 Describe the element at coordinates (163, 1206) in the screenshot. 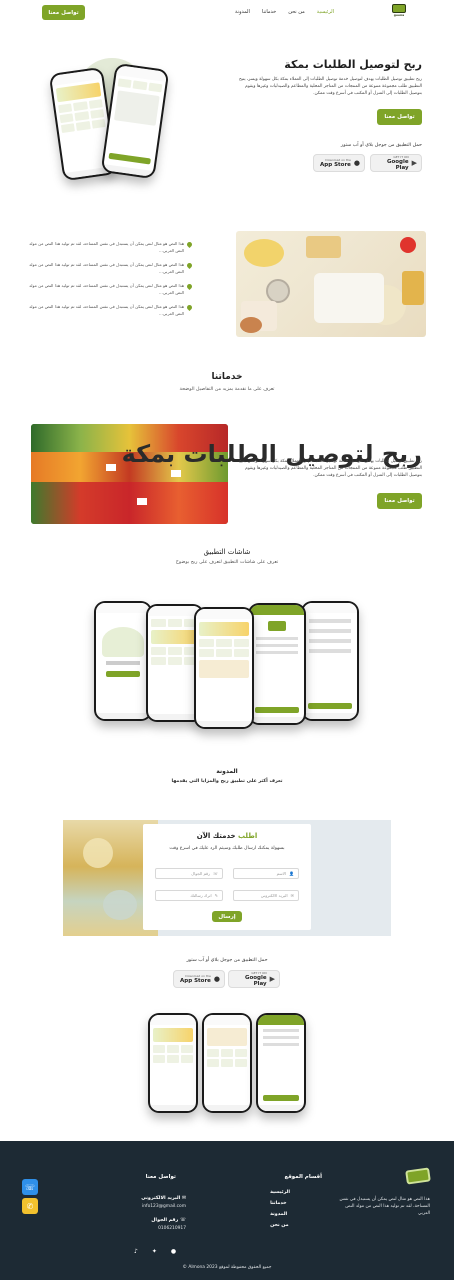

I see `email-value: info123@gmail.com` at that location.